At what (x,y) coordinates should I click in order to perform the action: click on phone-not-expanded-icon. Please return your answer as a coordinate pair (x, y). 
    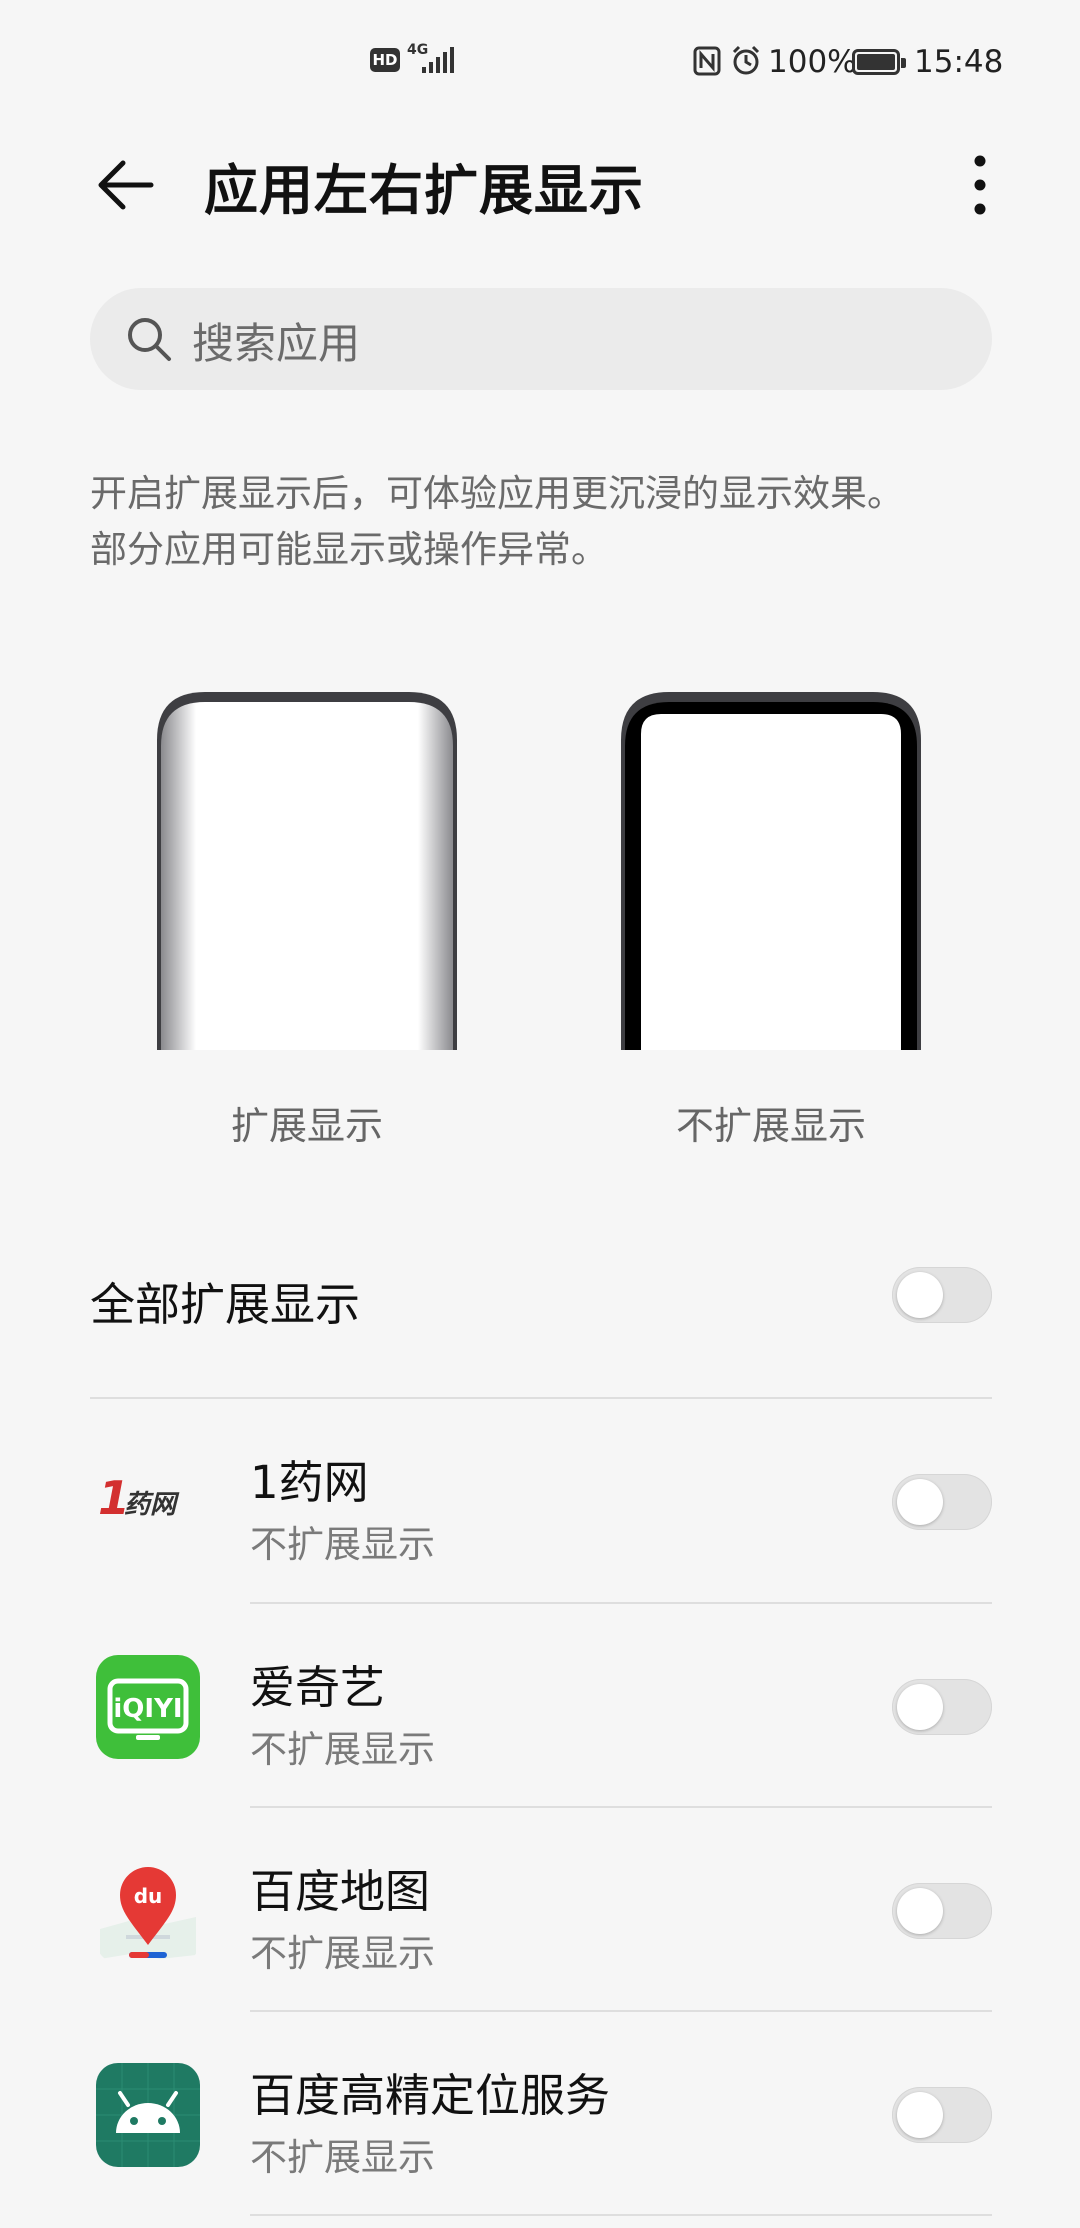
    Looking at the image, I should click on (771, 871).